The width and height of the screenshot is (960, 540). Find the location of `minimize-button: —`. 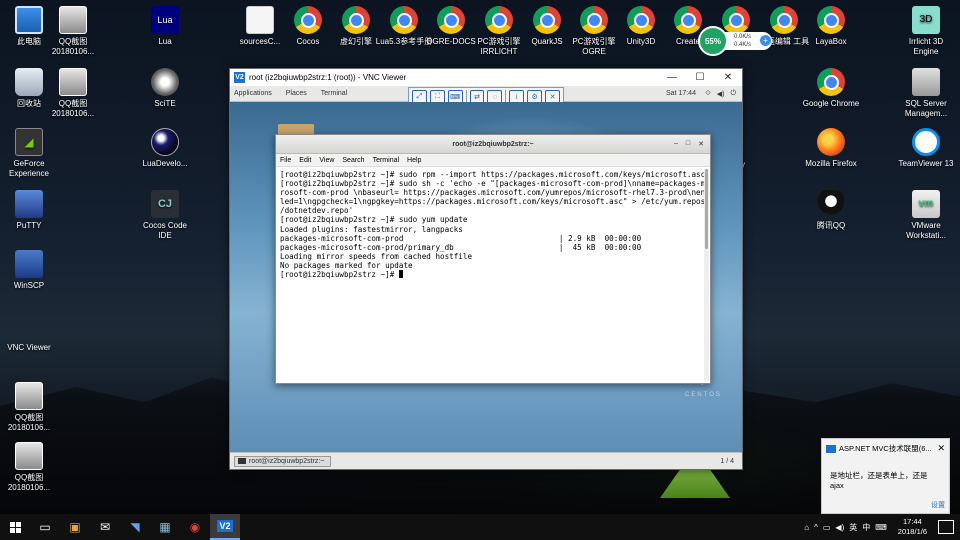

minimize-button: — is located at coordinates (672, 77).